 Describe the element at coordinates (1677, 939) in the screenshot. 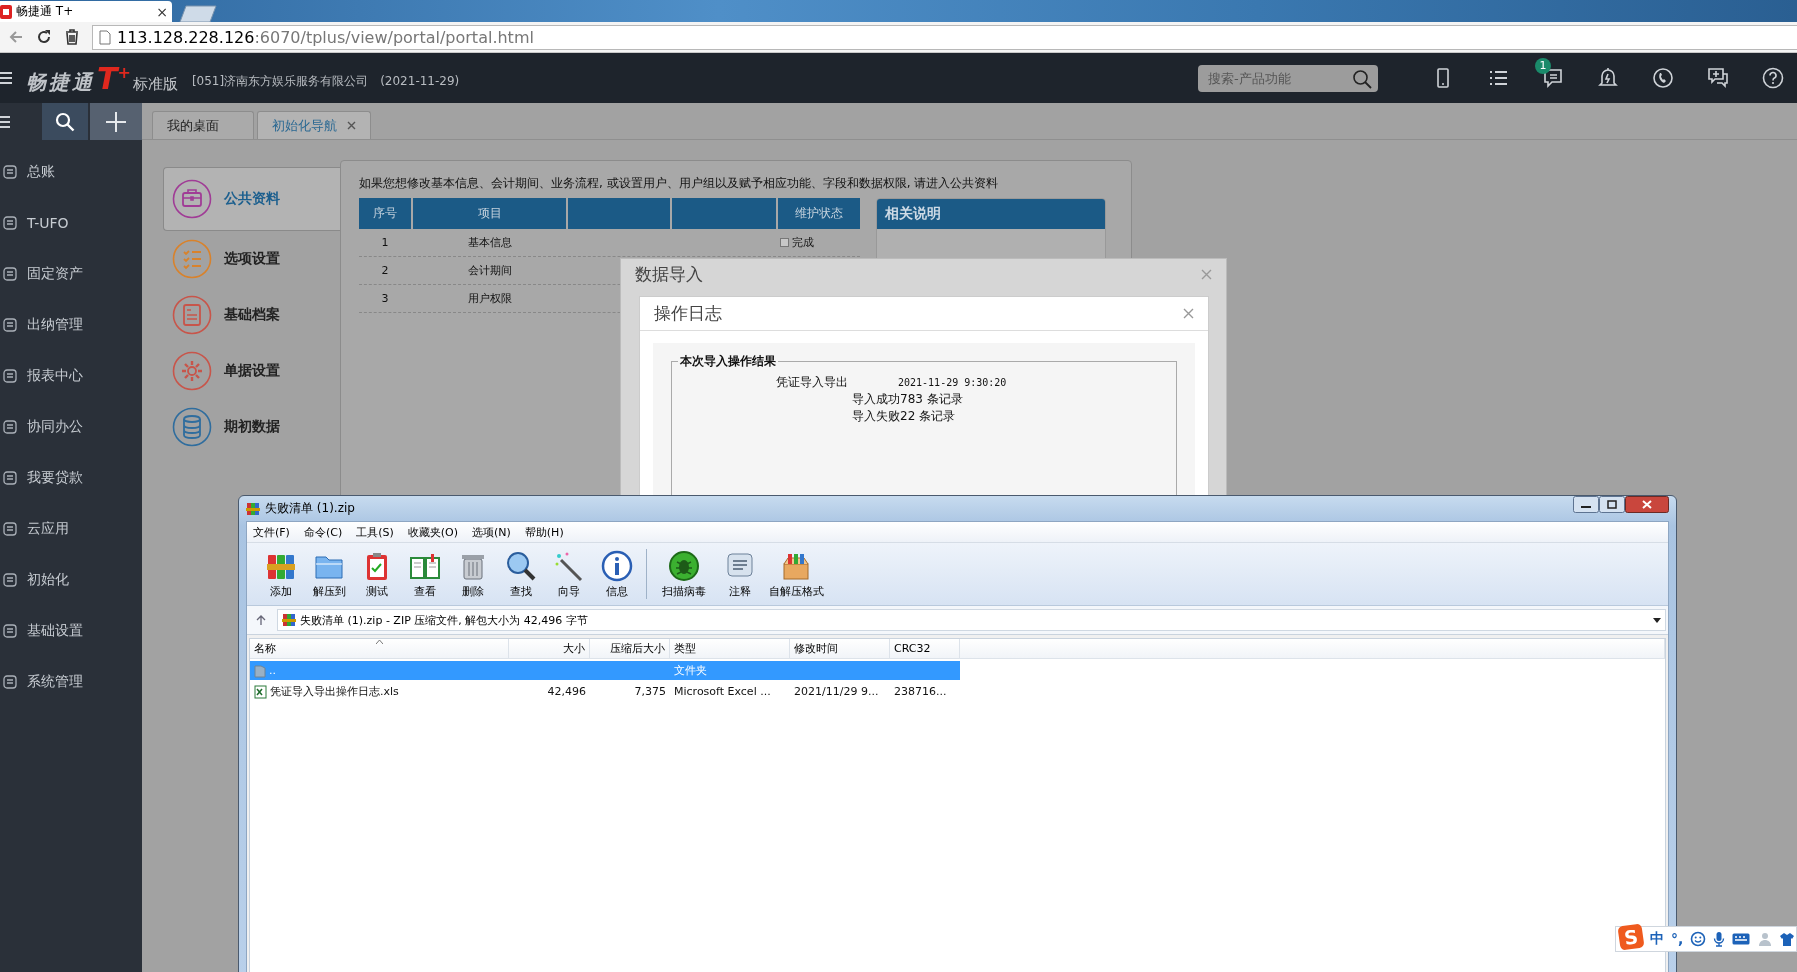

I see `punctuation-toggle: °,` at that location.